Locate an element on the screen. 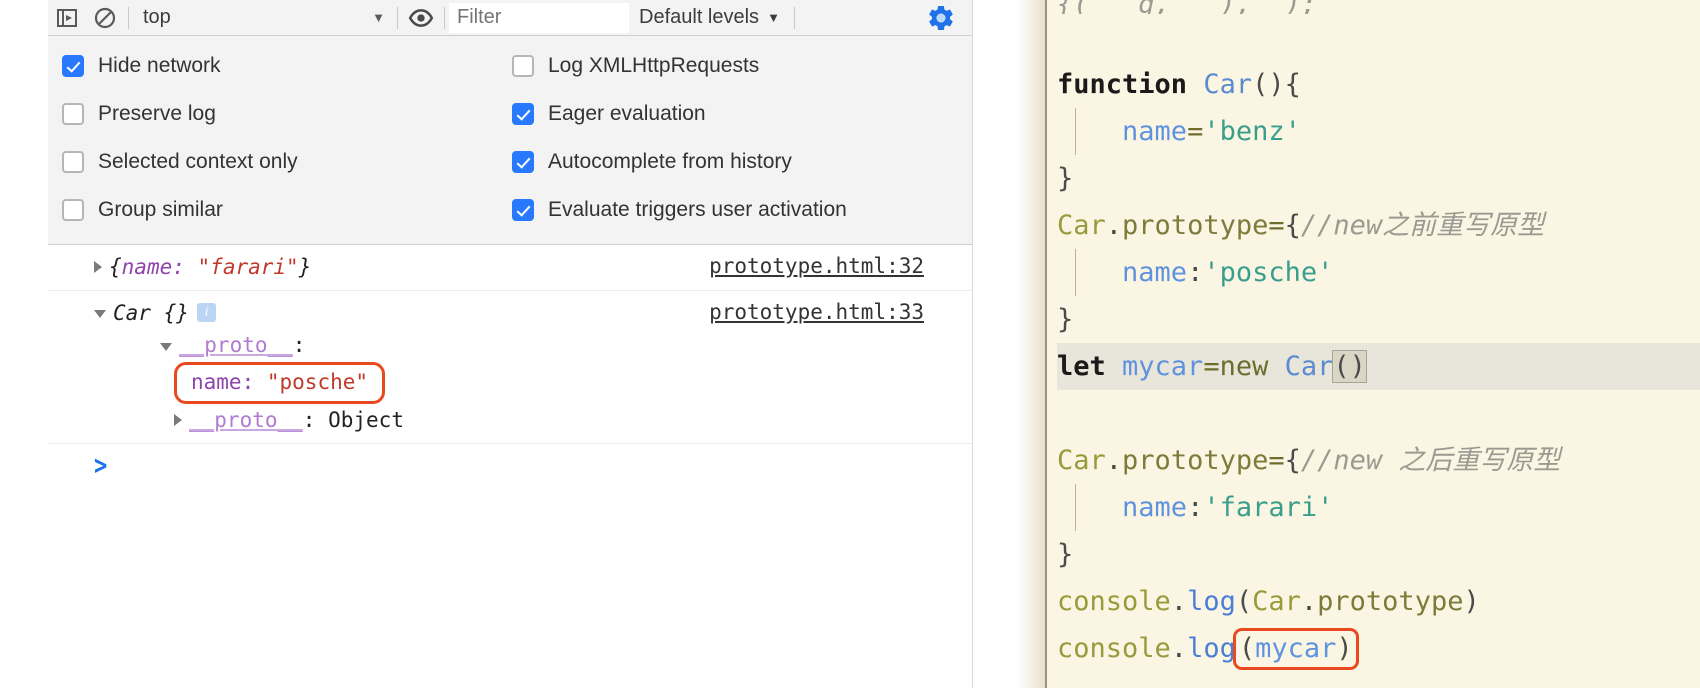 The width and height of the screenshot is (1700, 688). disclosure-triangle-expanded-icon is located at coordinates (100, 314).